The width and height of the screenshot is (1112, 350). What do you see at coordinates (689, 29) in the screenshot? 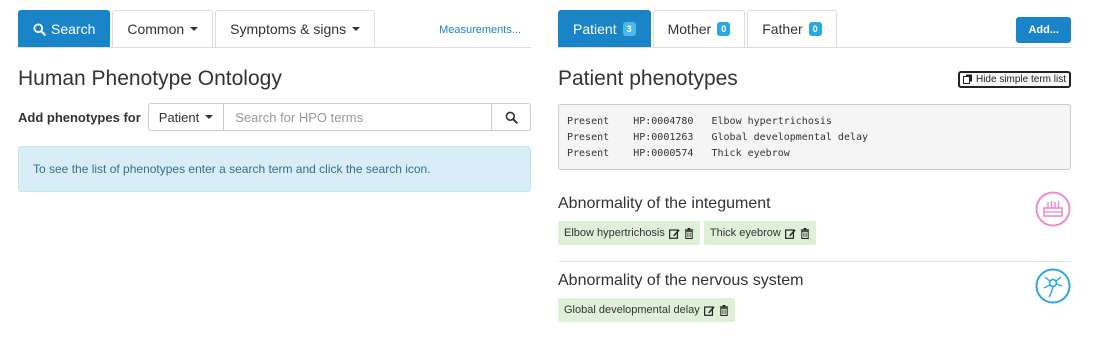
I see `tab-mother-label: Mother` at bounding box center [689, 29].